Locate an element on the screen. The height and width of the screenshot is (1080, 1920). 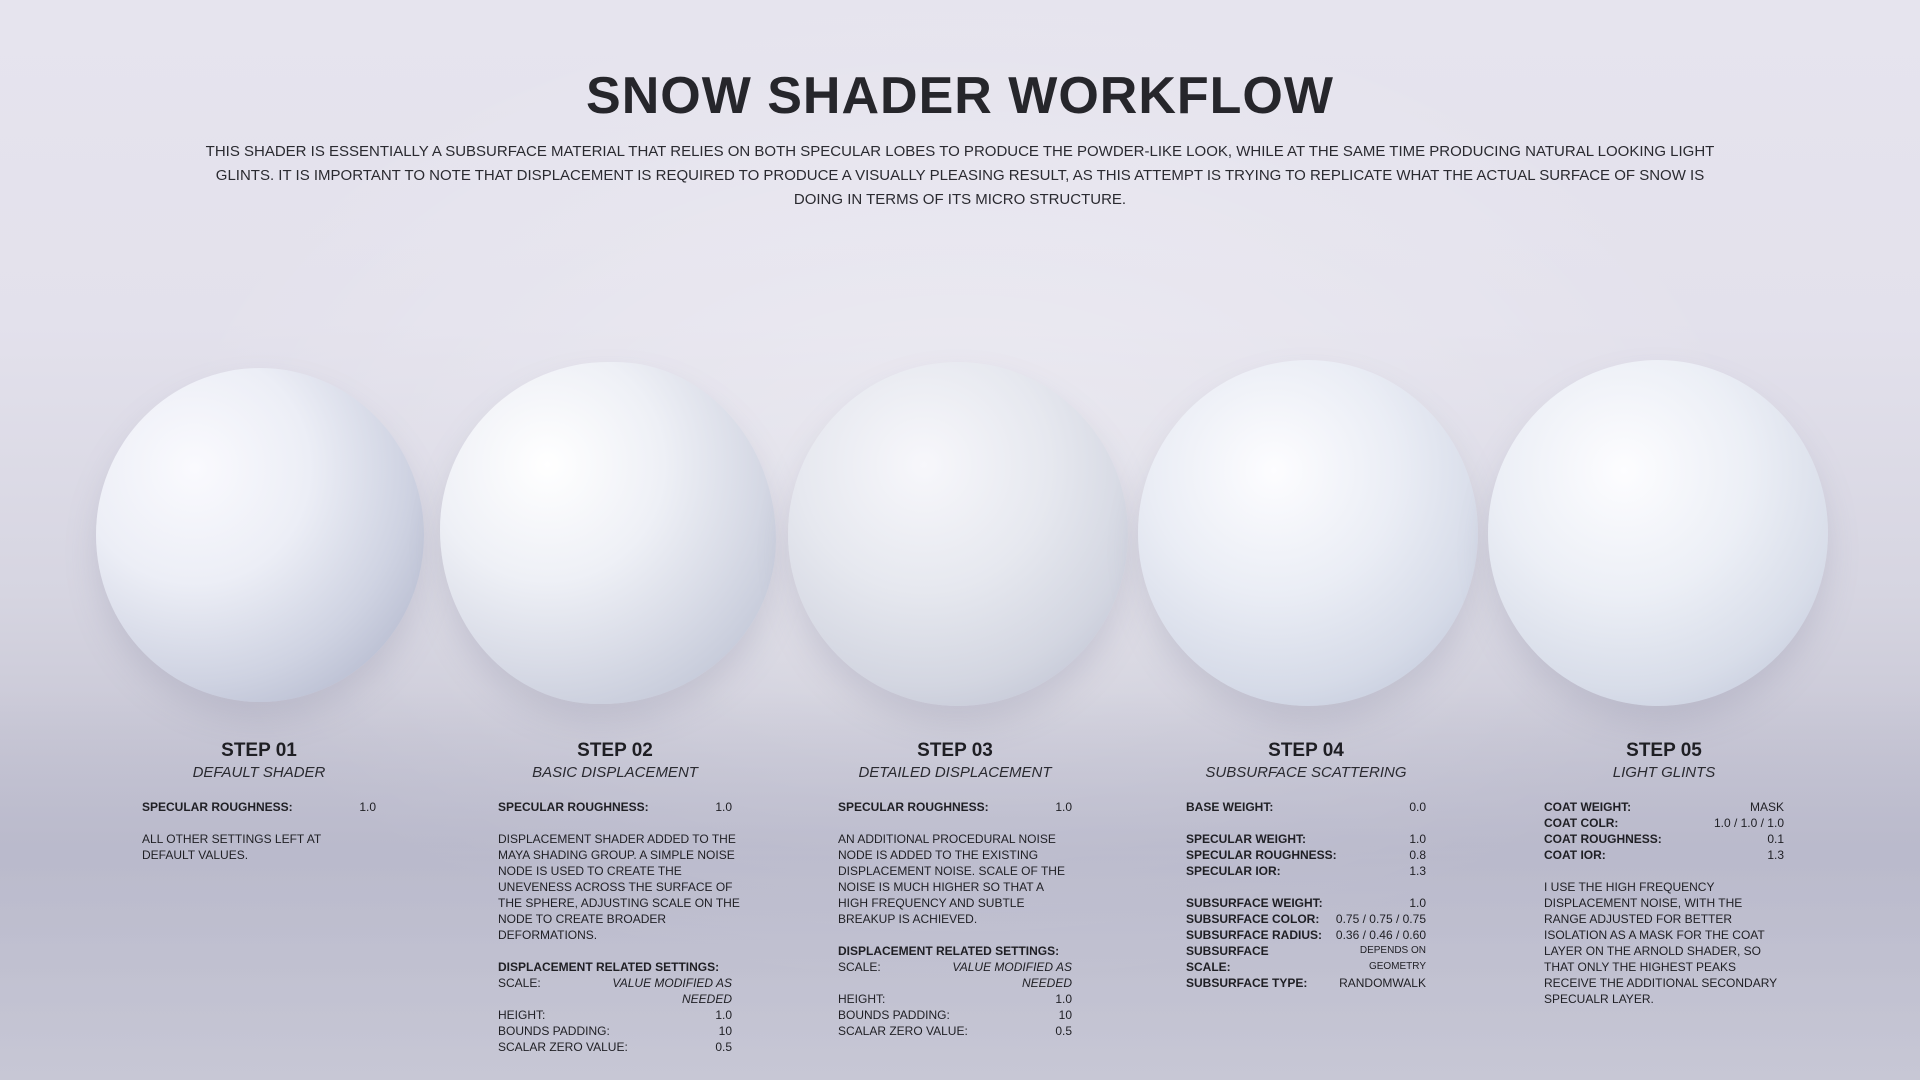
step-title: STEP 03 is located at coordinates (955, 750).